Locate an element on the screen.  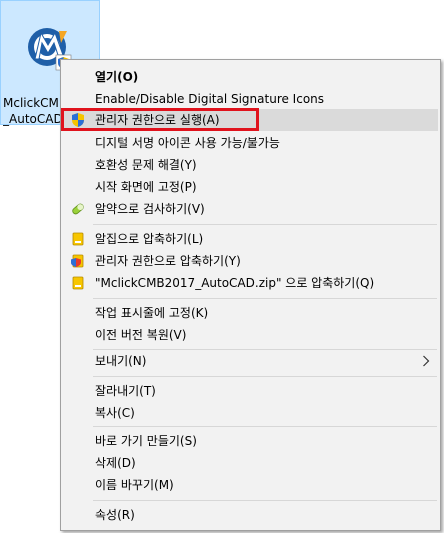
menu-item-send-to: 보내기(N) is located at coordinates (250, 361).